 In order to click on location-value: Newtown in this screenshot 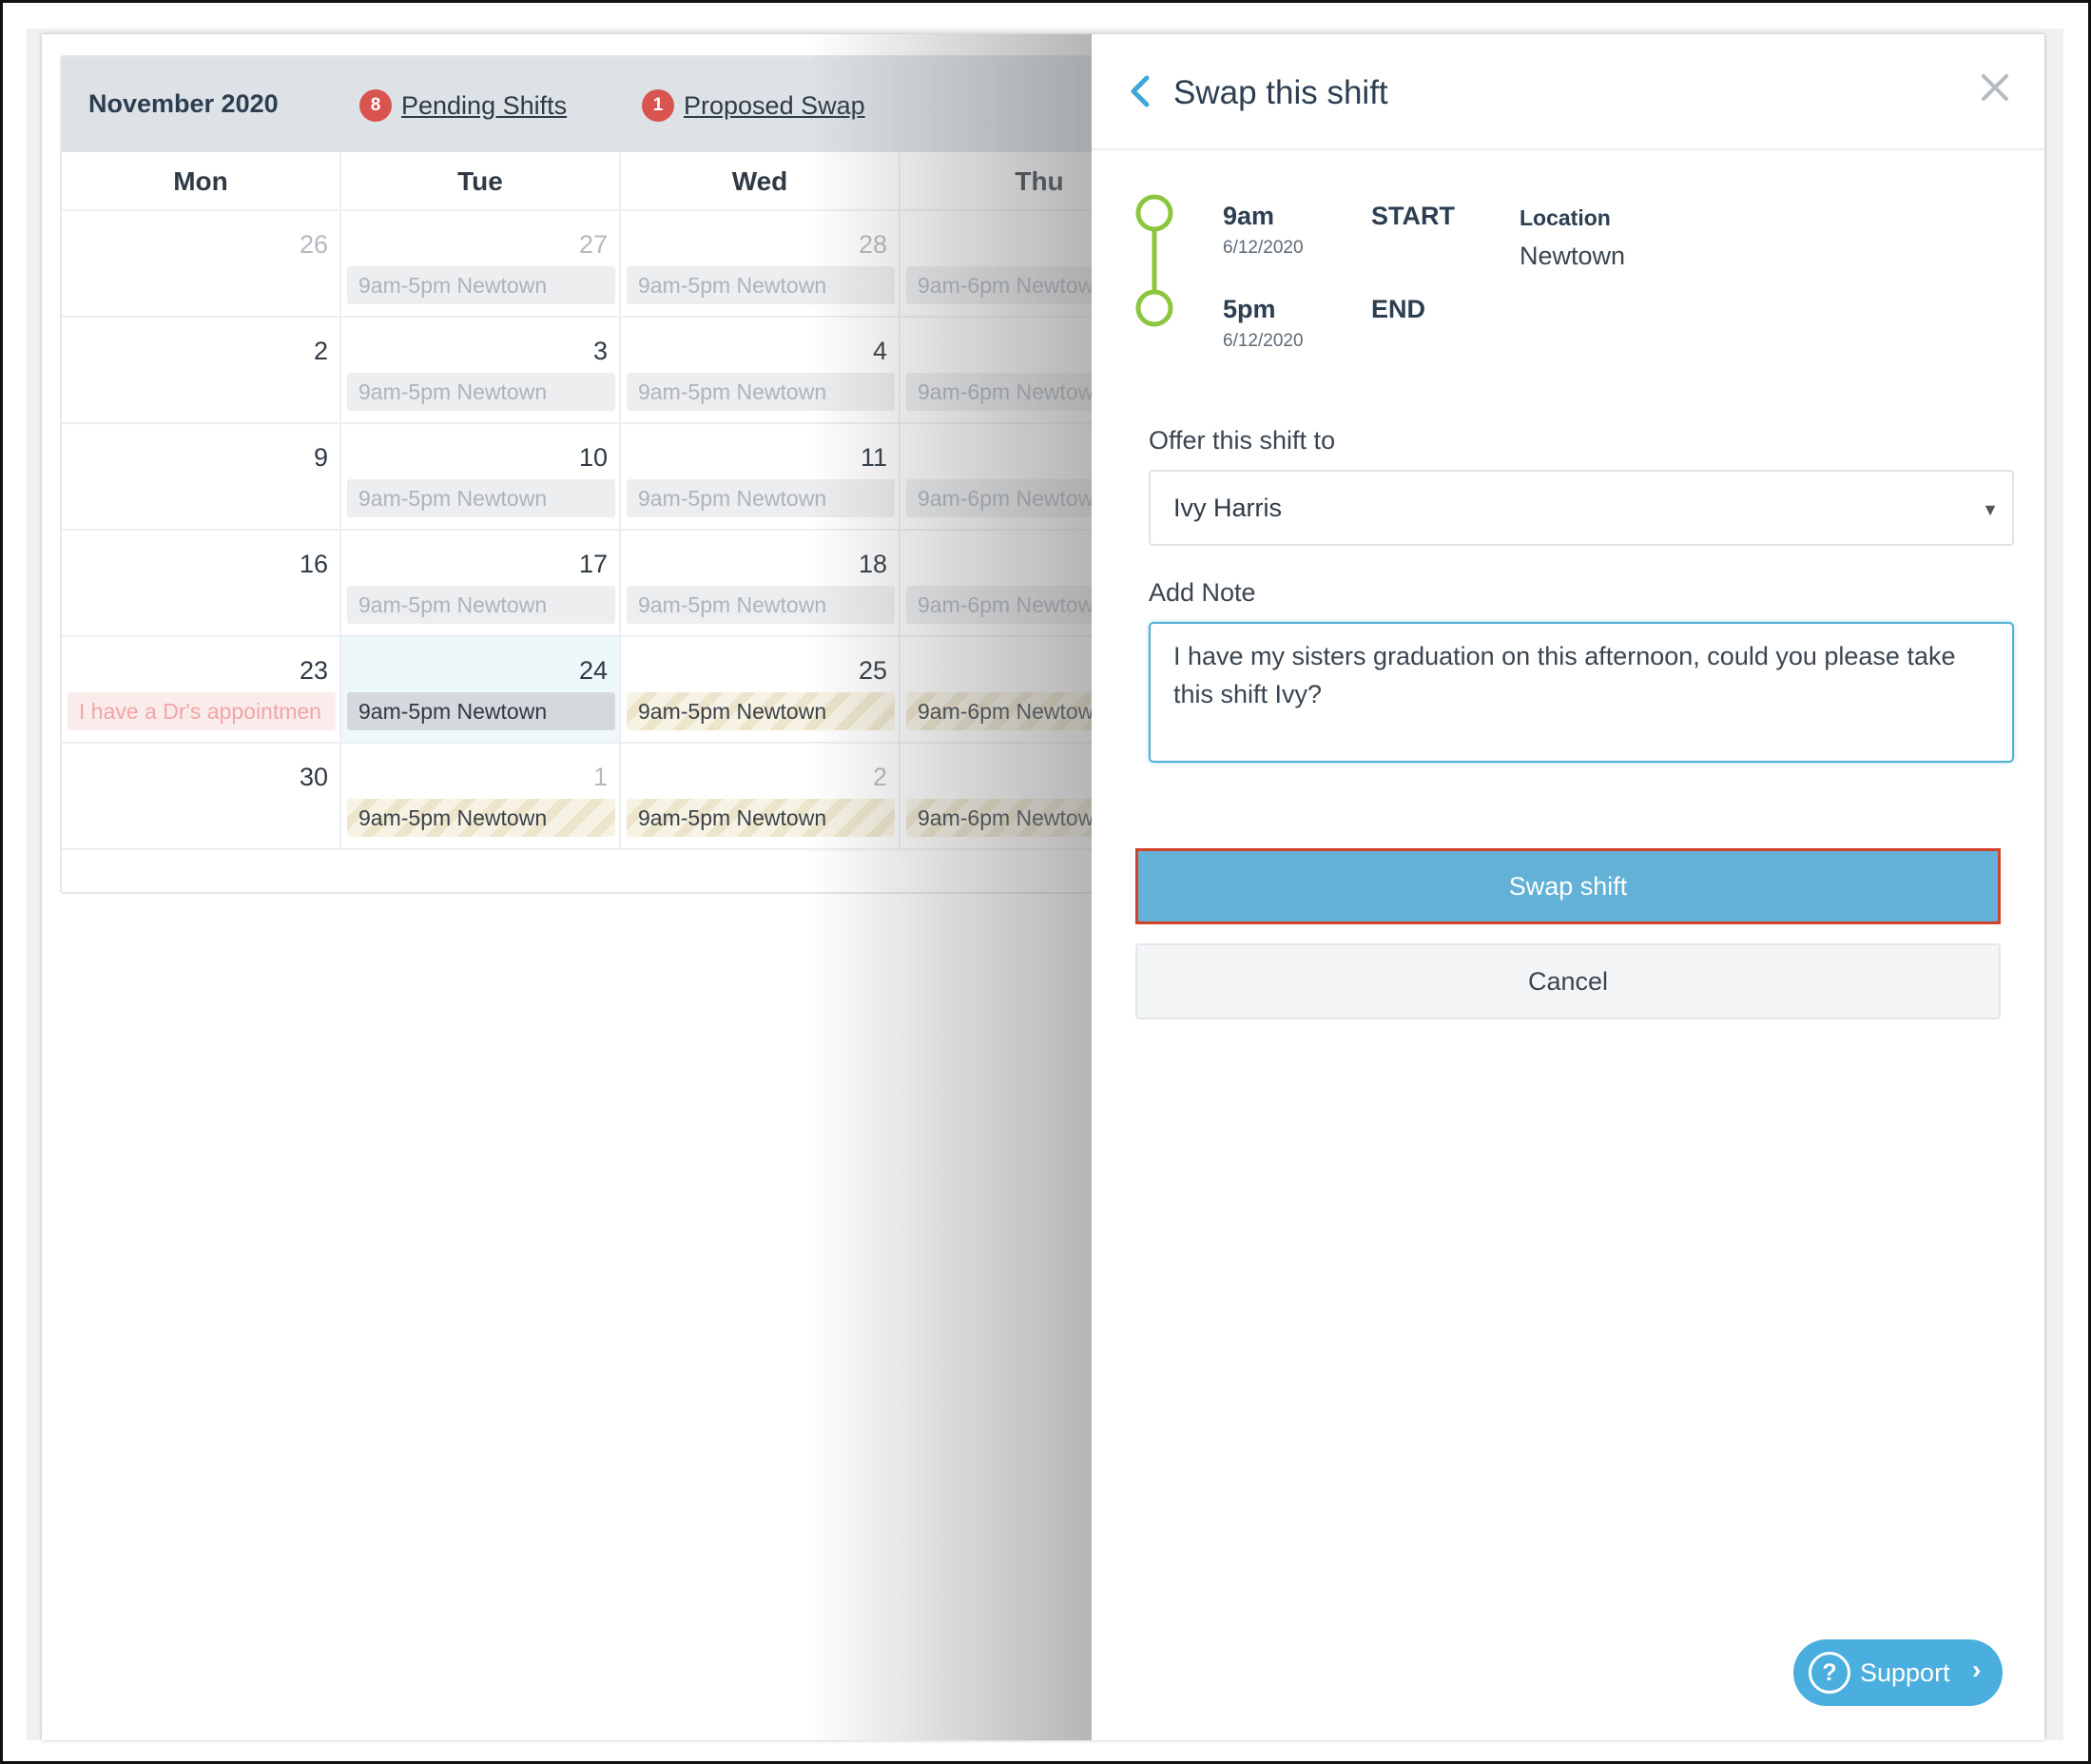, I will do `click(1573, 256)`.